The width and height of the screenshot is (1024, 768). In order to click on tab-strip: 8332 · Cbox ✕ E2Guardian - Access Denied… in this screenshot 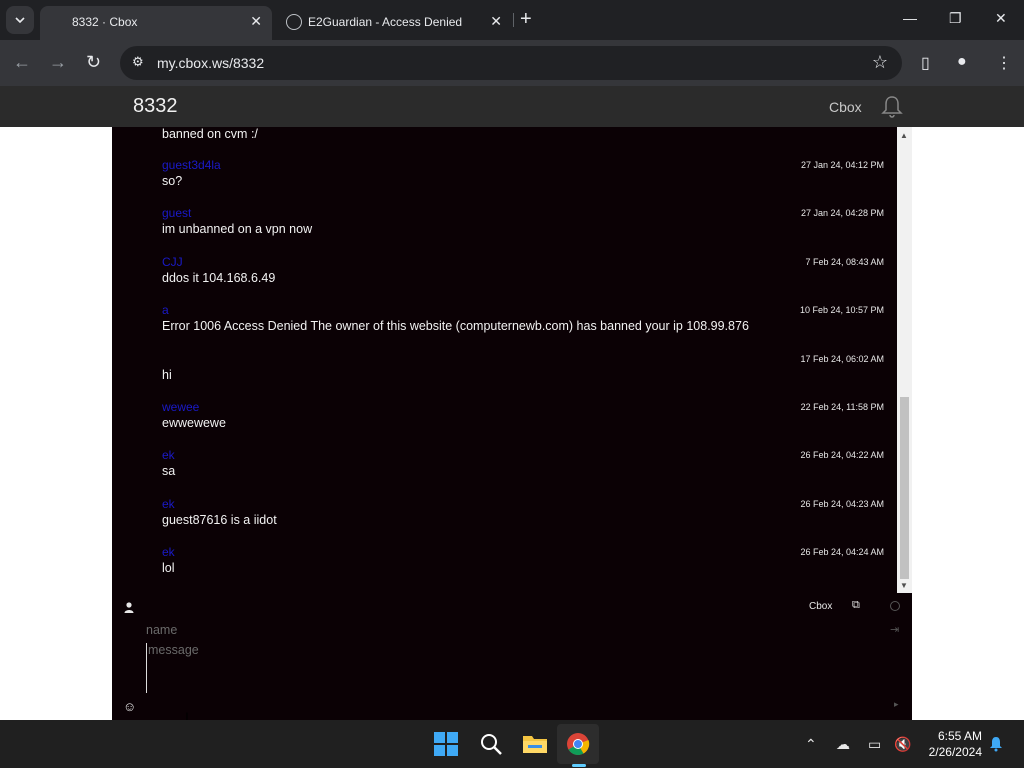, I will do `click(512, 20)`.